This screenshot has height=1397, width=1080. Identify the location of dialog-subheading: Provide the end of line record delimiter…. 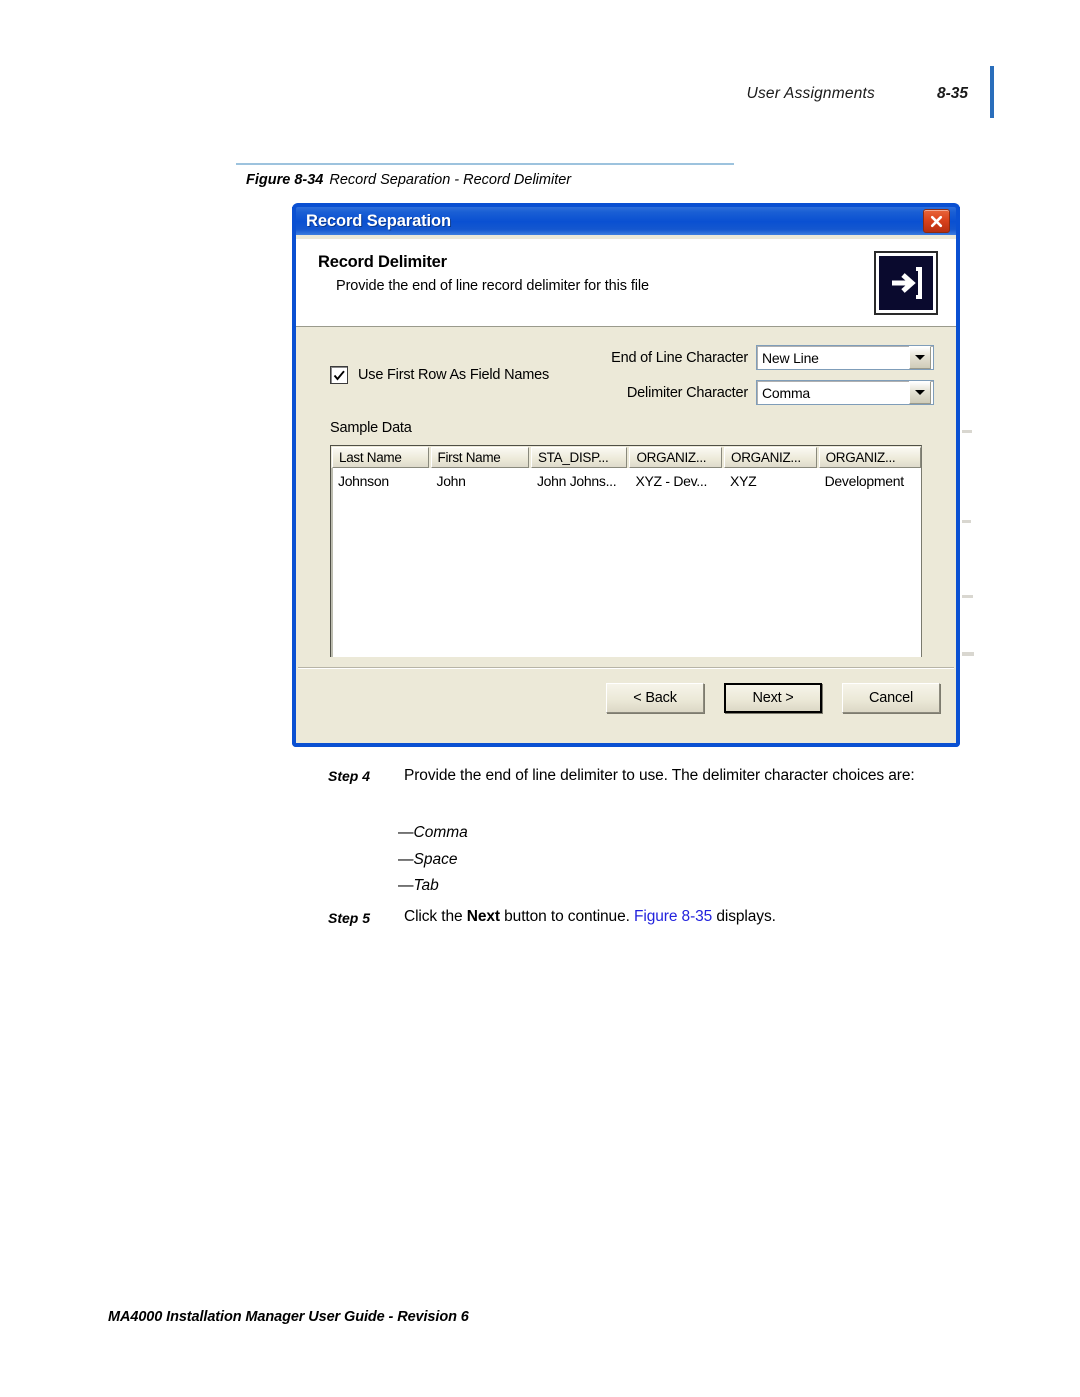
(492, 286).